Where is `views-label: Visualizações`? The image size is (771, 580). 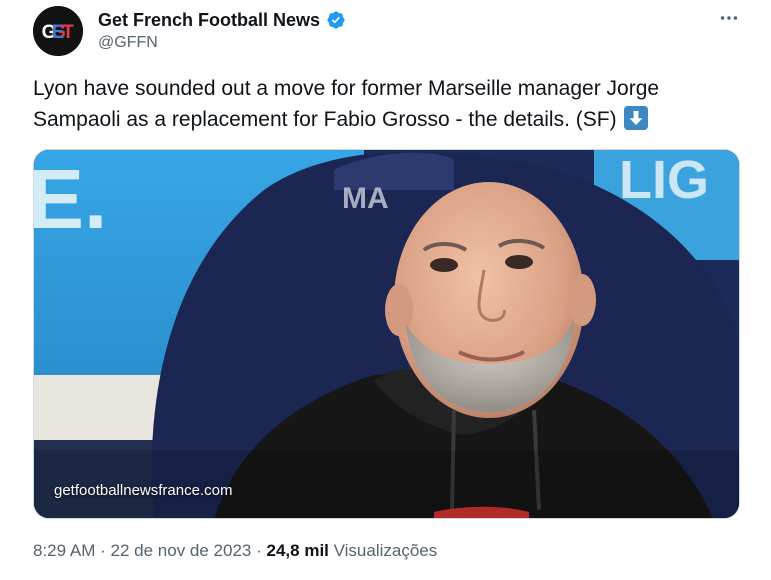
views-label: Visualizações is located at coordinates (385, 550).